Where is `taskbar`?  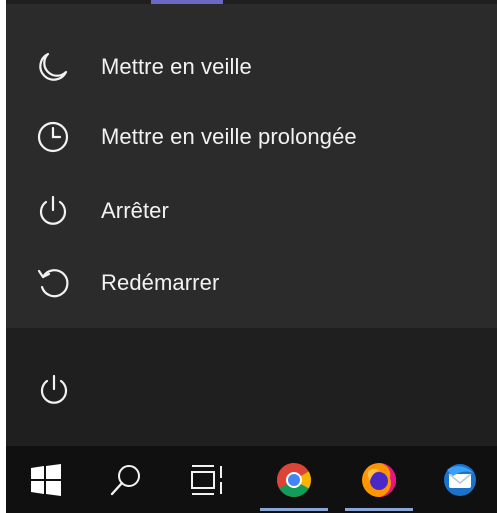 taskbar is located at coordinates (251, 479).